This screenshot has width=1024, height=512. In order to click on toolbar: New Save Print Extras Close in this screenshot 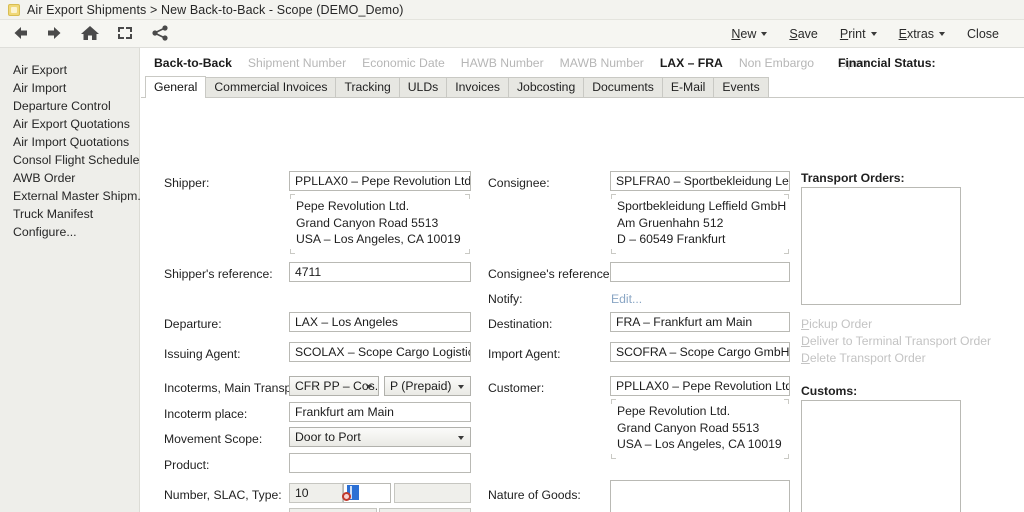, I will do `click(512, 34)`.